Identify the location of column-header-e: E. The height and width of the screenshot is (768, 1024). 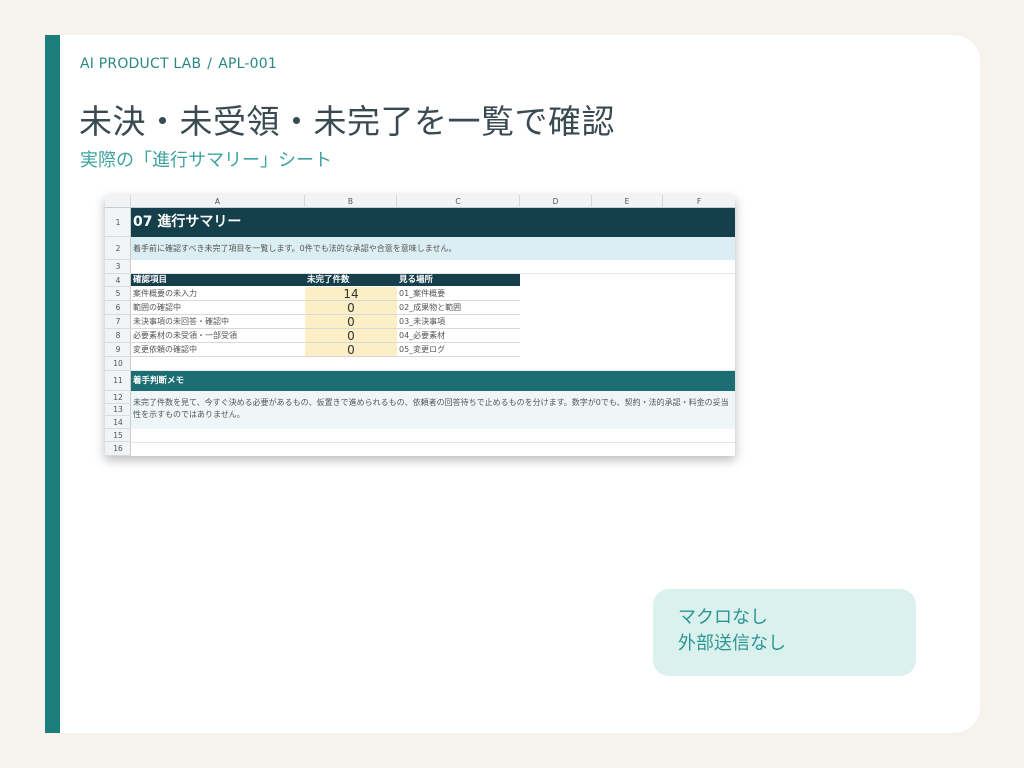
(627, 201).